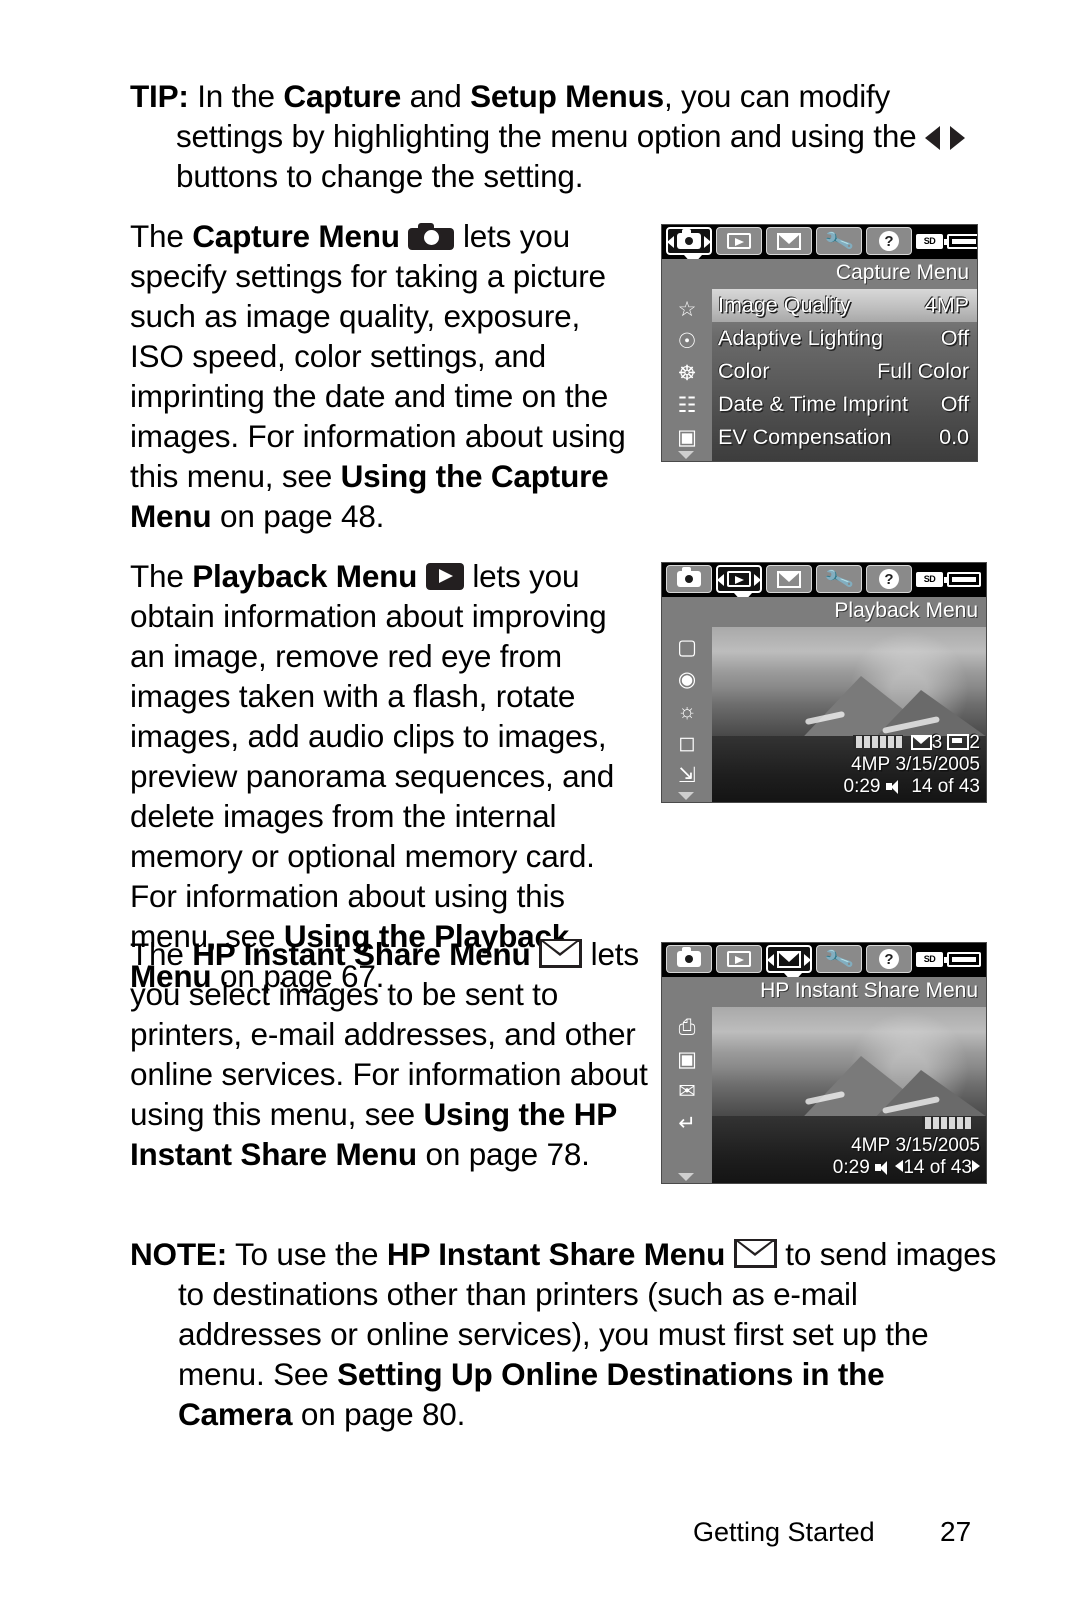 This screenshot has height=1620, width=1080. Describe the element at coordinates (687, 1059) in the screenshot. I see `photos-icon: ▣` at that location.